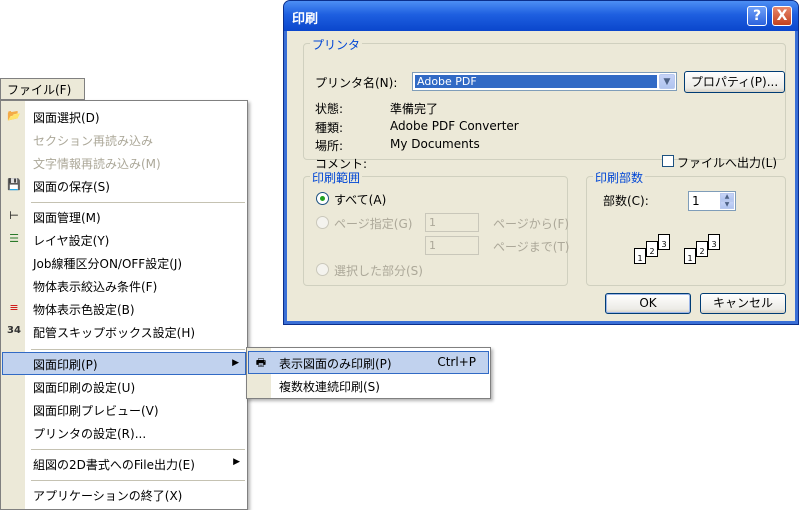  What do you see at coordinates (329, 146) in the screenshot?
I see `location-label: 場所:` at bounding box center [329, 146].